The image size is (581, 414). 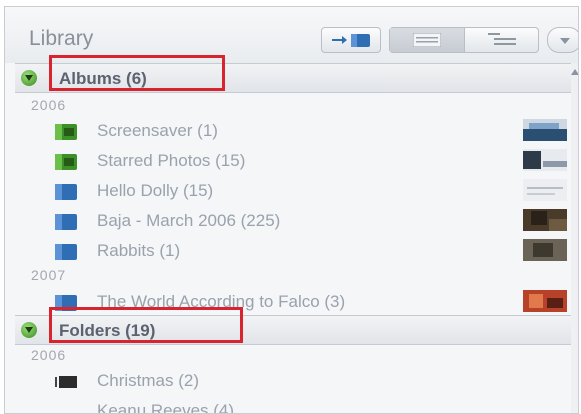 I want to click on folder-item-keanu-reeves: Keanu Reeves (4), so click(x=307, y=406).